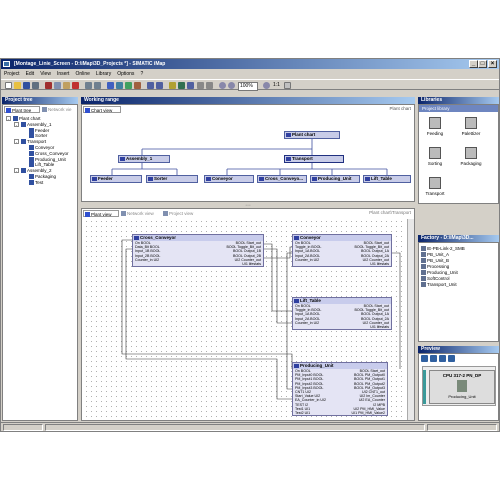  What do you see at coordinates (48, 85) in the screenshot?
I see `cut-icon` at bounding box center [48, 85].